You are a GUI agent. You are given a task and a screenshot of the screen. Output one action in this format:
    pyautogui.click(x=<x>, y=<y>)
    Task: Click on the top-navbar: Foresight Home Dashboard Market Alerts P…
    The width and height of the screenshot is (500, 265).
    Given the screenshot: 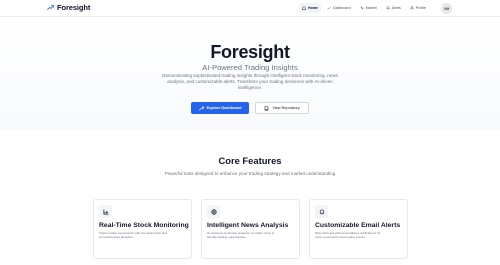 What is the action you would take?
    pyautogui.click(x=250, y=8)
    